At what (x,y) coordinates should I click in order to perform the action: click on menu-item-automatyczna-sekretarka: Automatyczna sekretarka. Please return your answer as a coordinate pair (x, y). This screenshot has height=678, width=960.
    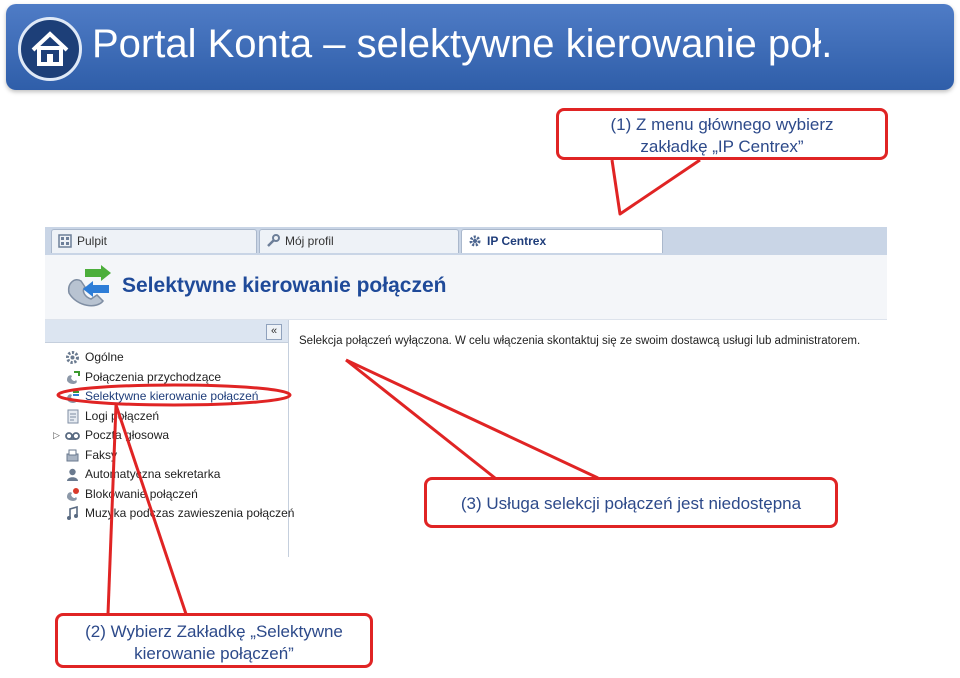
    Looking at the image, I should click on (166, 475).